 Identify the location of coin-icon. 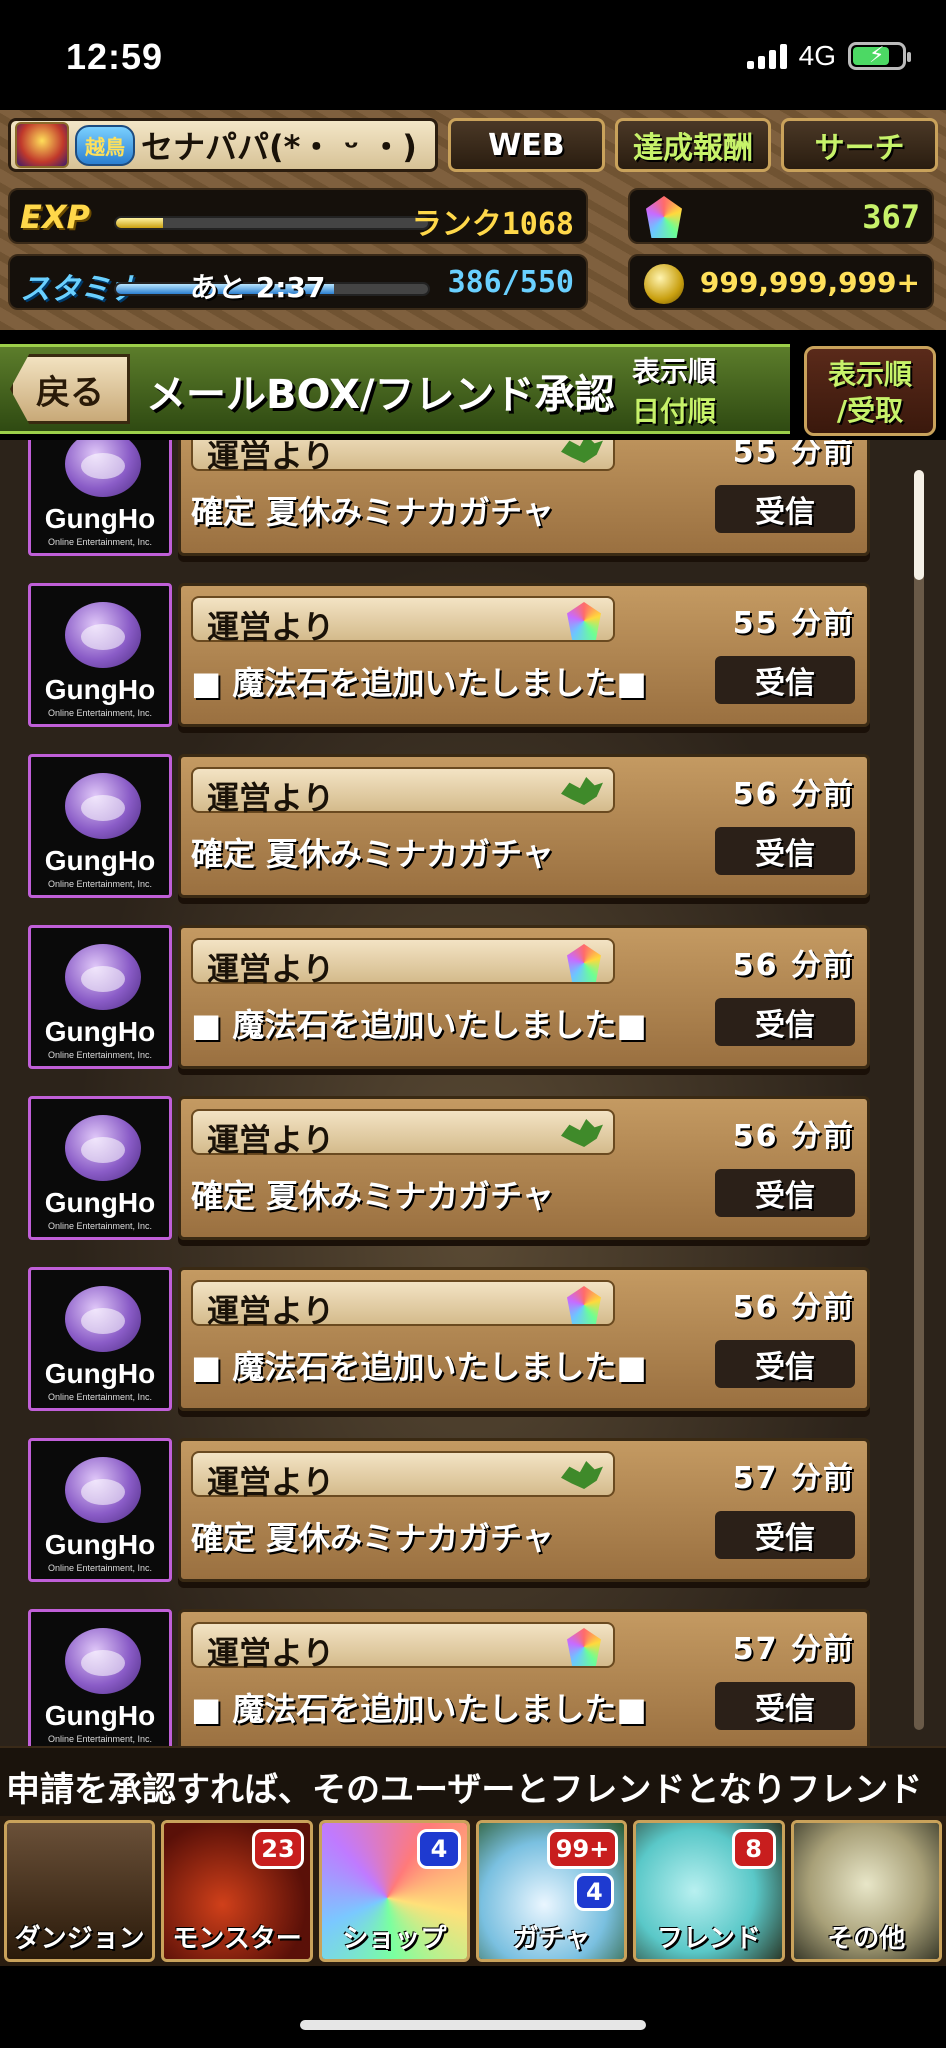
(664, 284).